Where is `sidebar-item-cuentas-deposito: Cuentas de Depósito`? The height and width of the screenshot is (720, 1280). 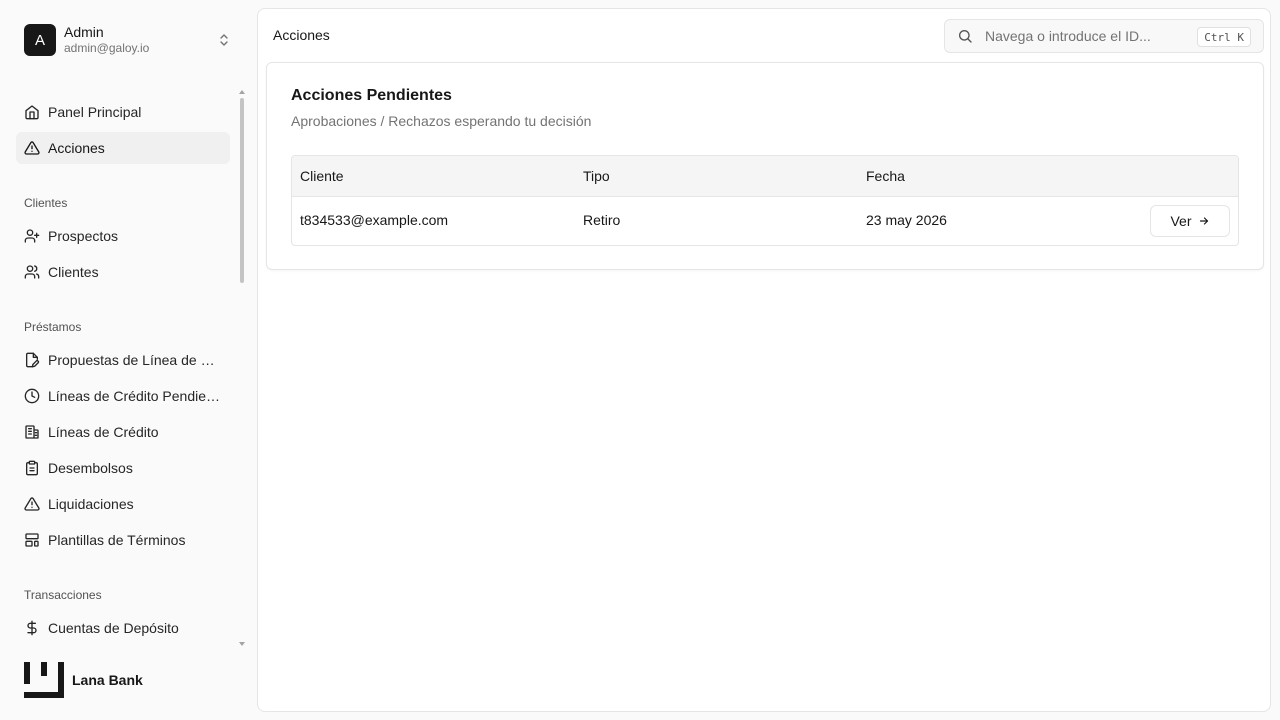
sidebar-item-cuentas-deposito: Cuentas de Depósito is located at coordinates (123, 628).